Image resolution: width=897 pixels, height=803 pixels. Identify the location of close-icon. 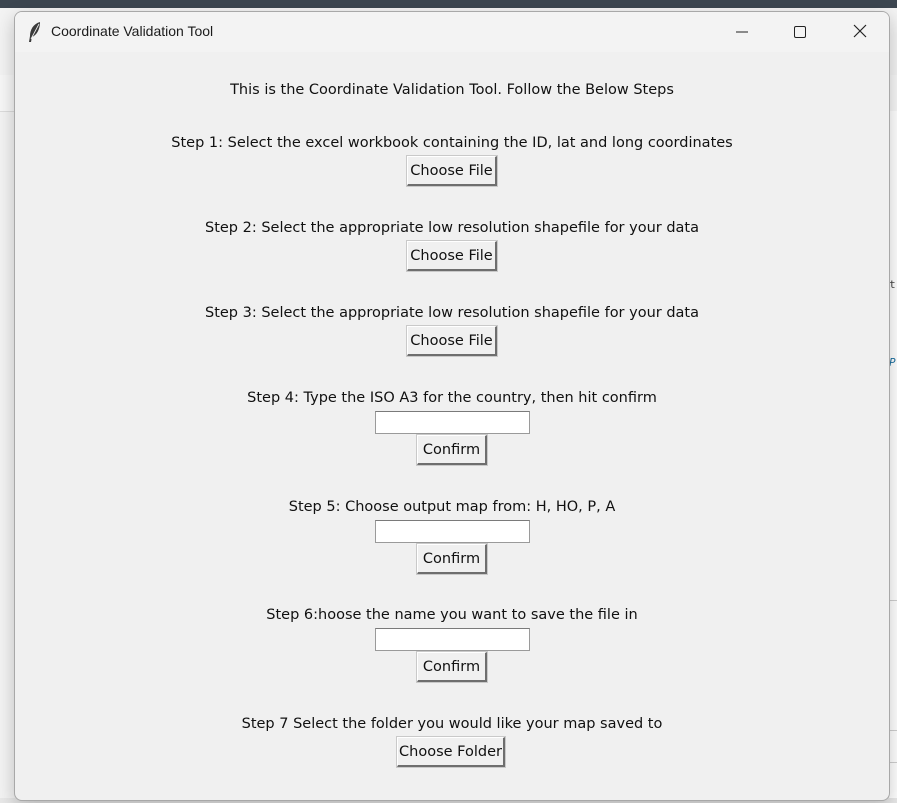
(860, 32).